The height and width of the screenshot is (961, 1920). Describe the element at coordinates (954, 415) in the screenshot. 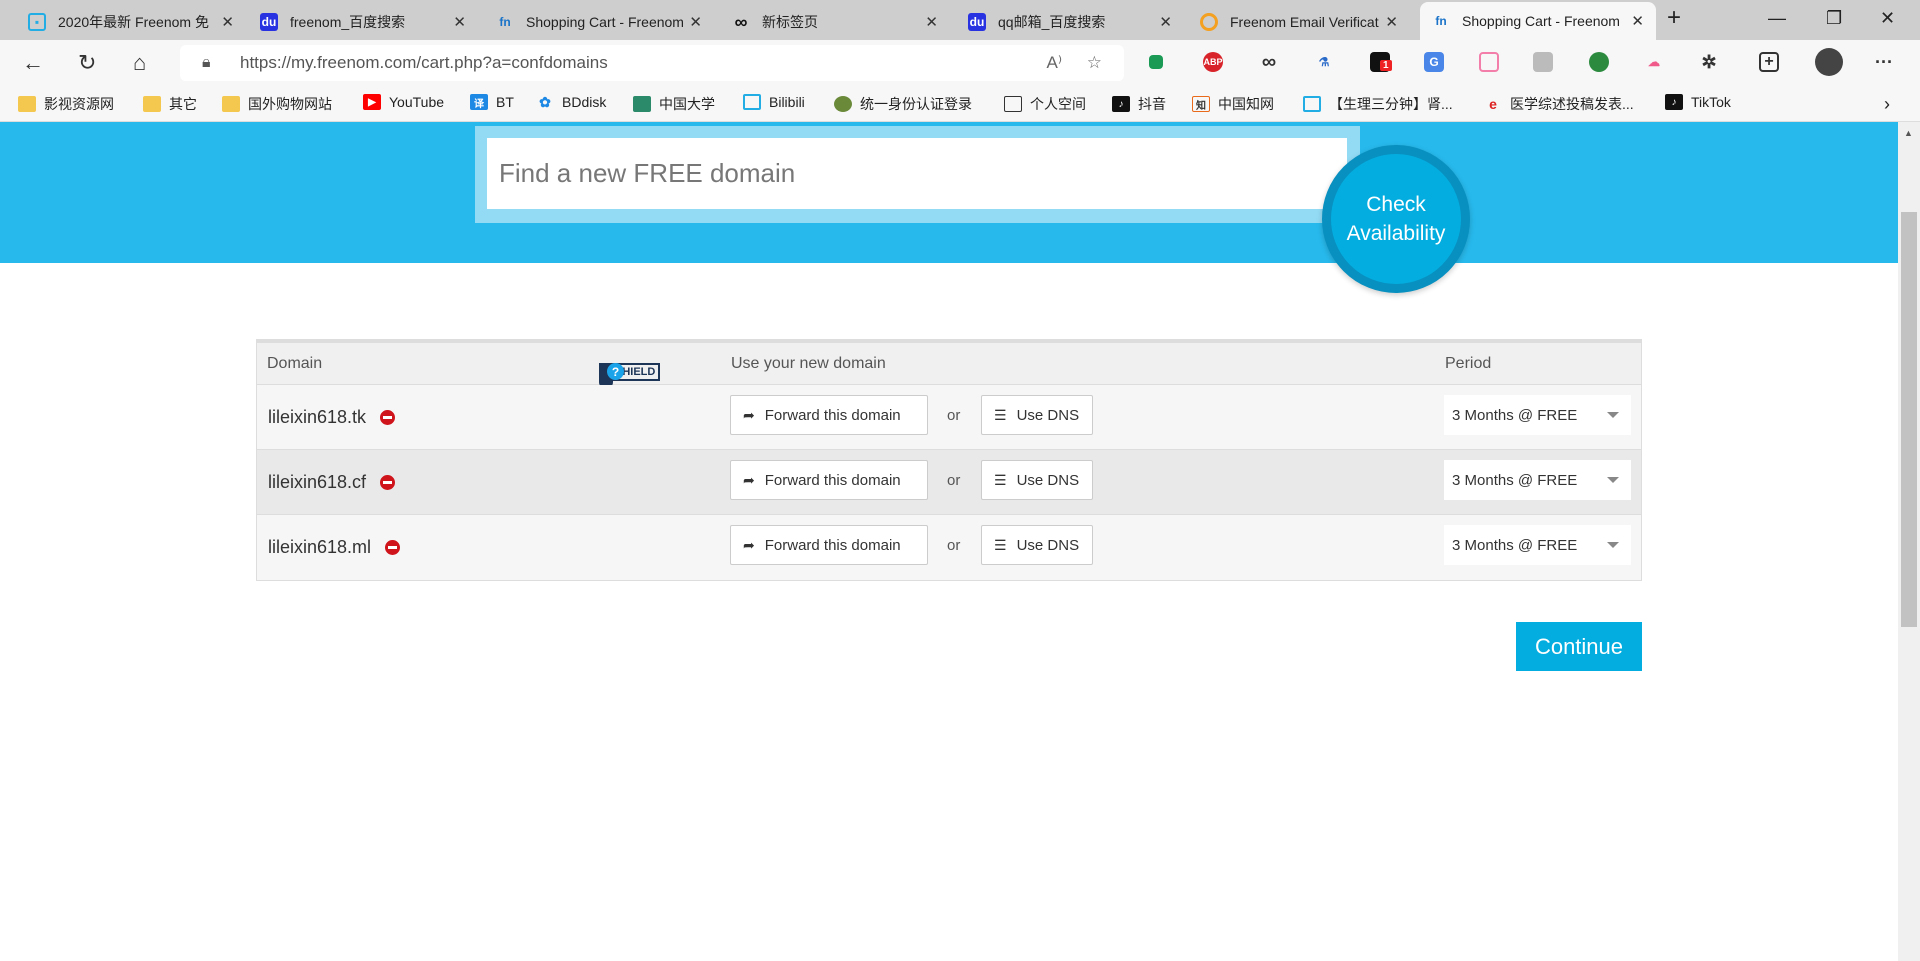

I see `or-label: or` at that location.